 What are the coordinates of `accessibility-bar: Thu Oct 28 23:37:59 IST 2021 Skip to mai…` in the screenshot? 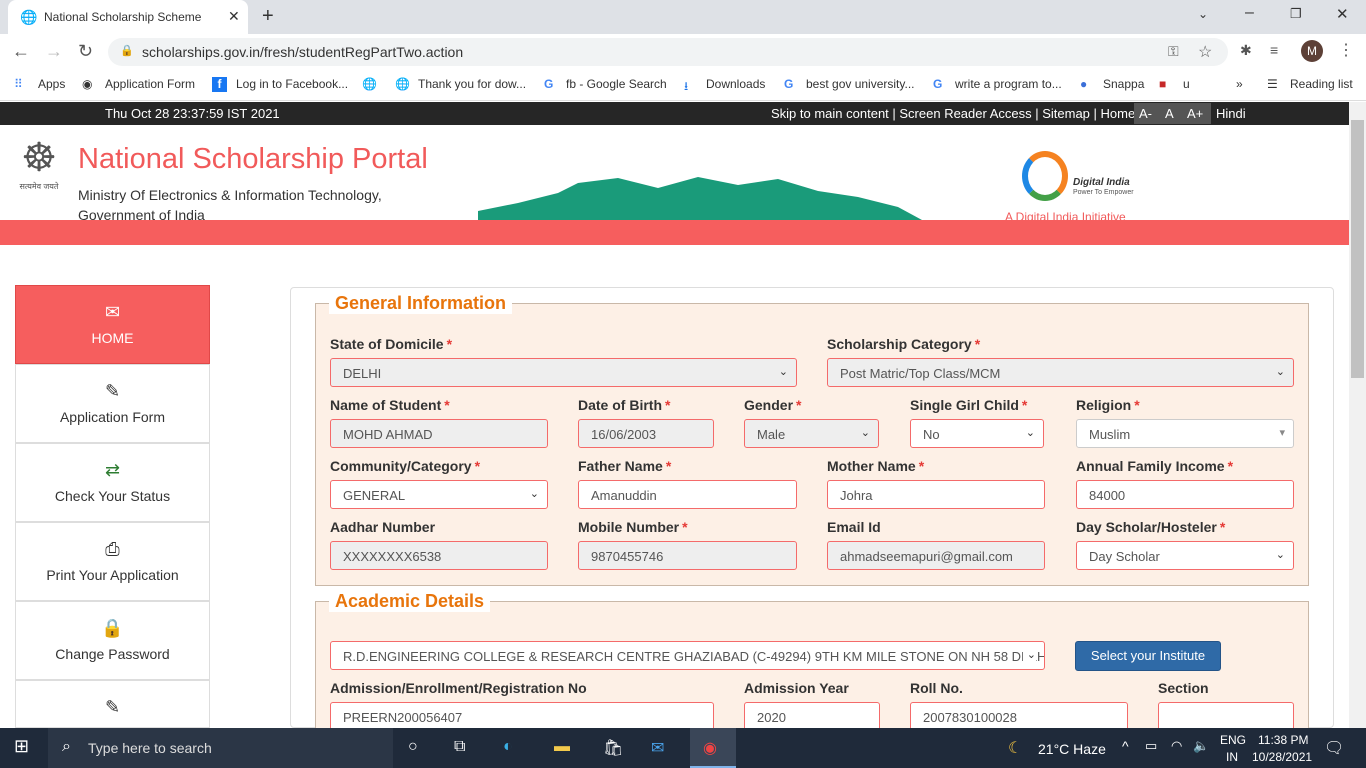 It's located at (674, 113).